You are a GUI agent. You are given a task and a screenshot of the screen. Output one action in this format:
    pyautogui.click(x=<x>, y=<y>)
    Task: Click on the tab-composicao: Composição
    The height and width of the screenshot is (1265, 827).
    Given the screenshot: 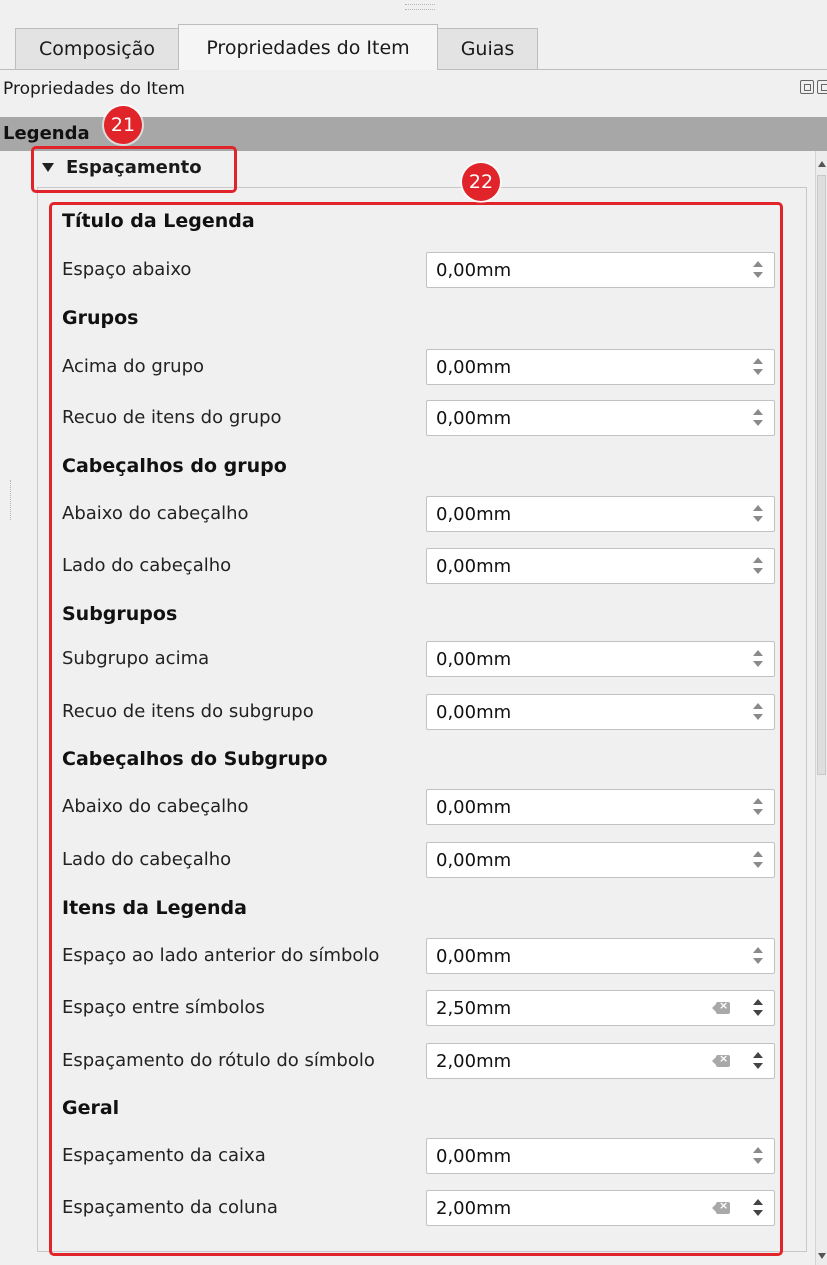 What is the action you would take?
    pyautogui.click(x=97, y=48)
    